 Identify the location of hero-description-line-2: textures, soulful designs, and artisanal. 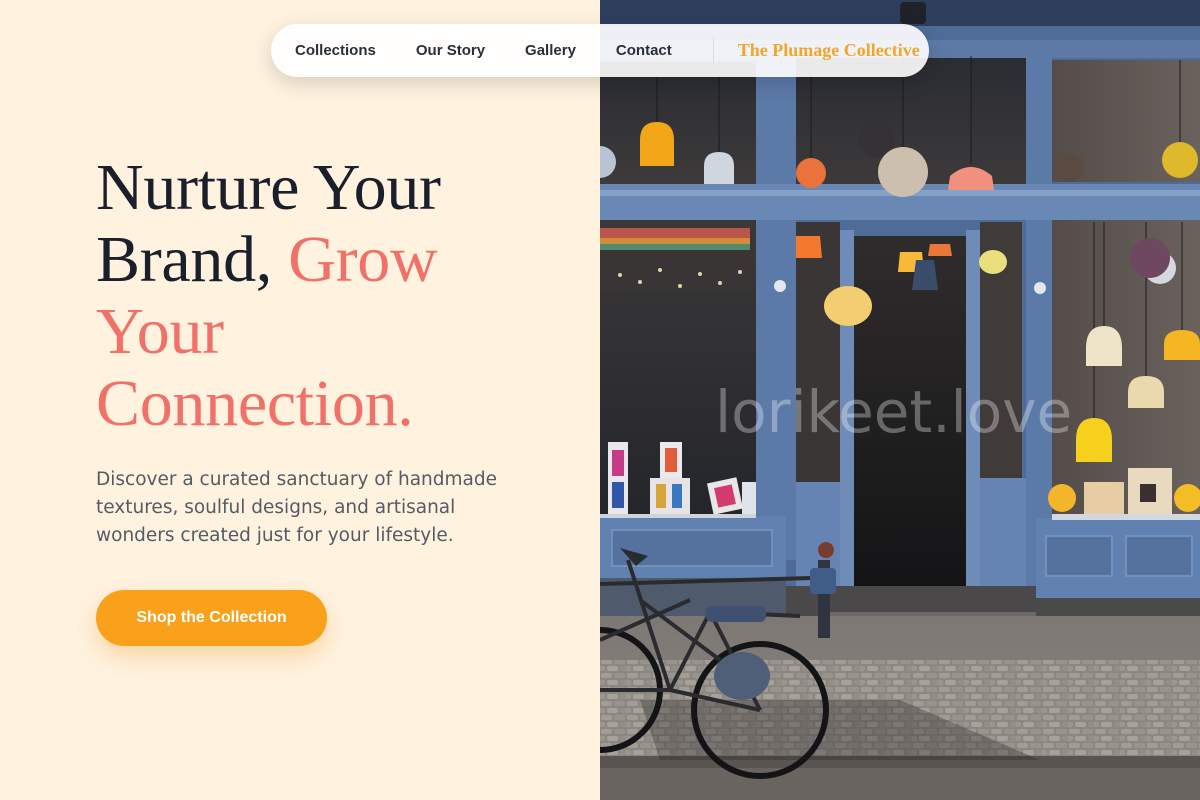
(276, 507).